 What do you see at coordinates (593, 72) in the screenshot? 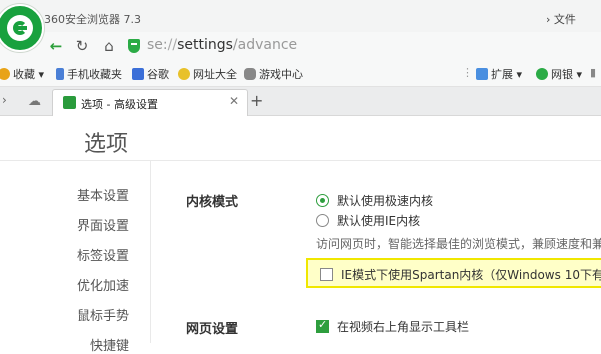
I see `more-icon: ▮` at bounding box center [593, 72].